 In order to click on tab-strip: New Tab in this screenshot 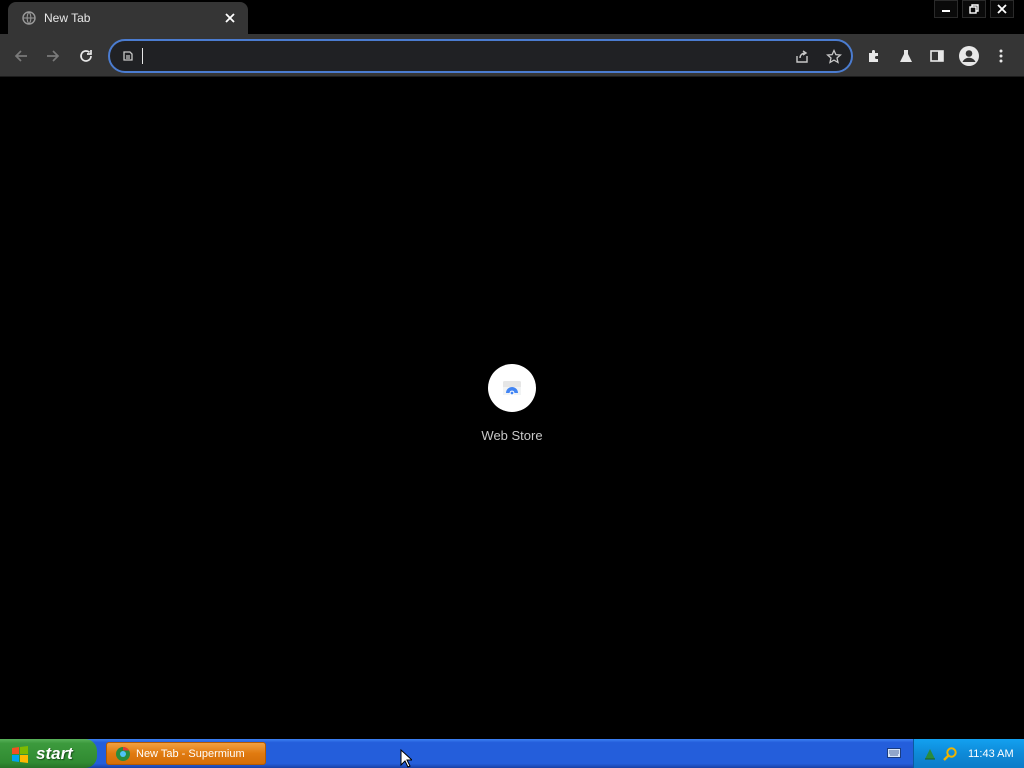, I will do `click(512, 17)`.